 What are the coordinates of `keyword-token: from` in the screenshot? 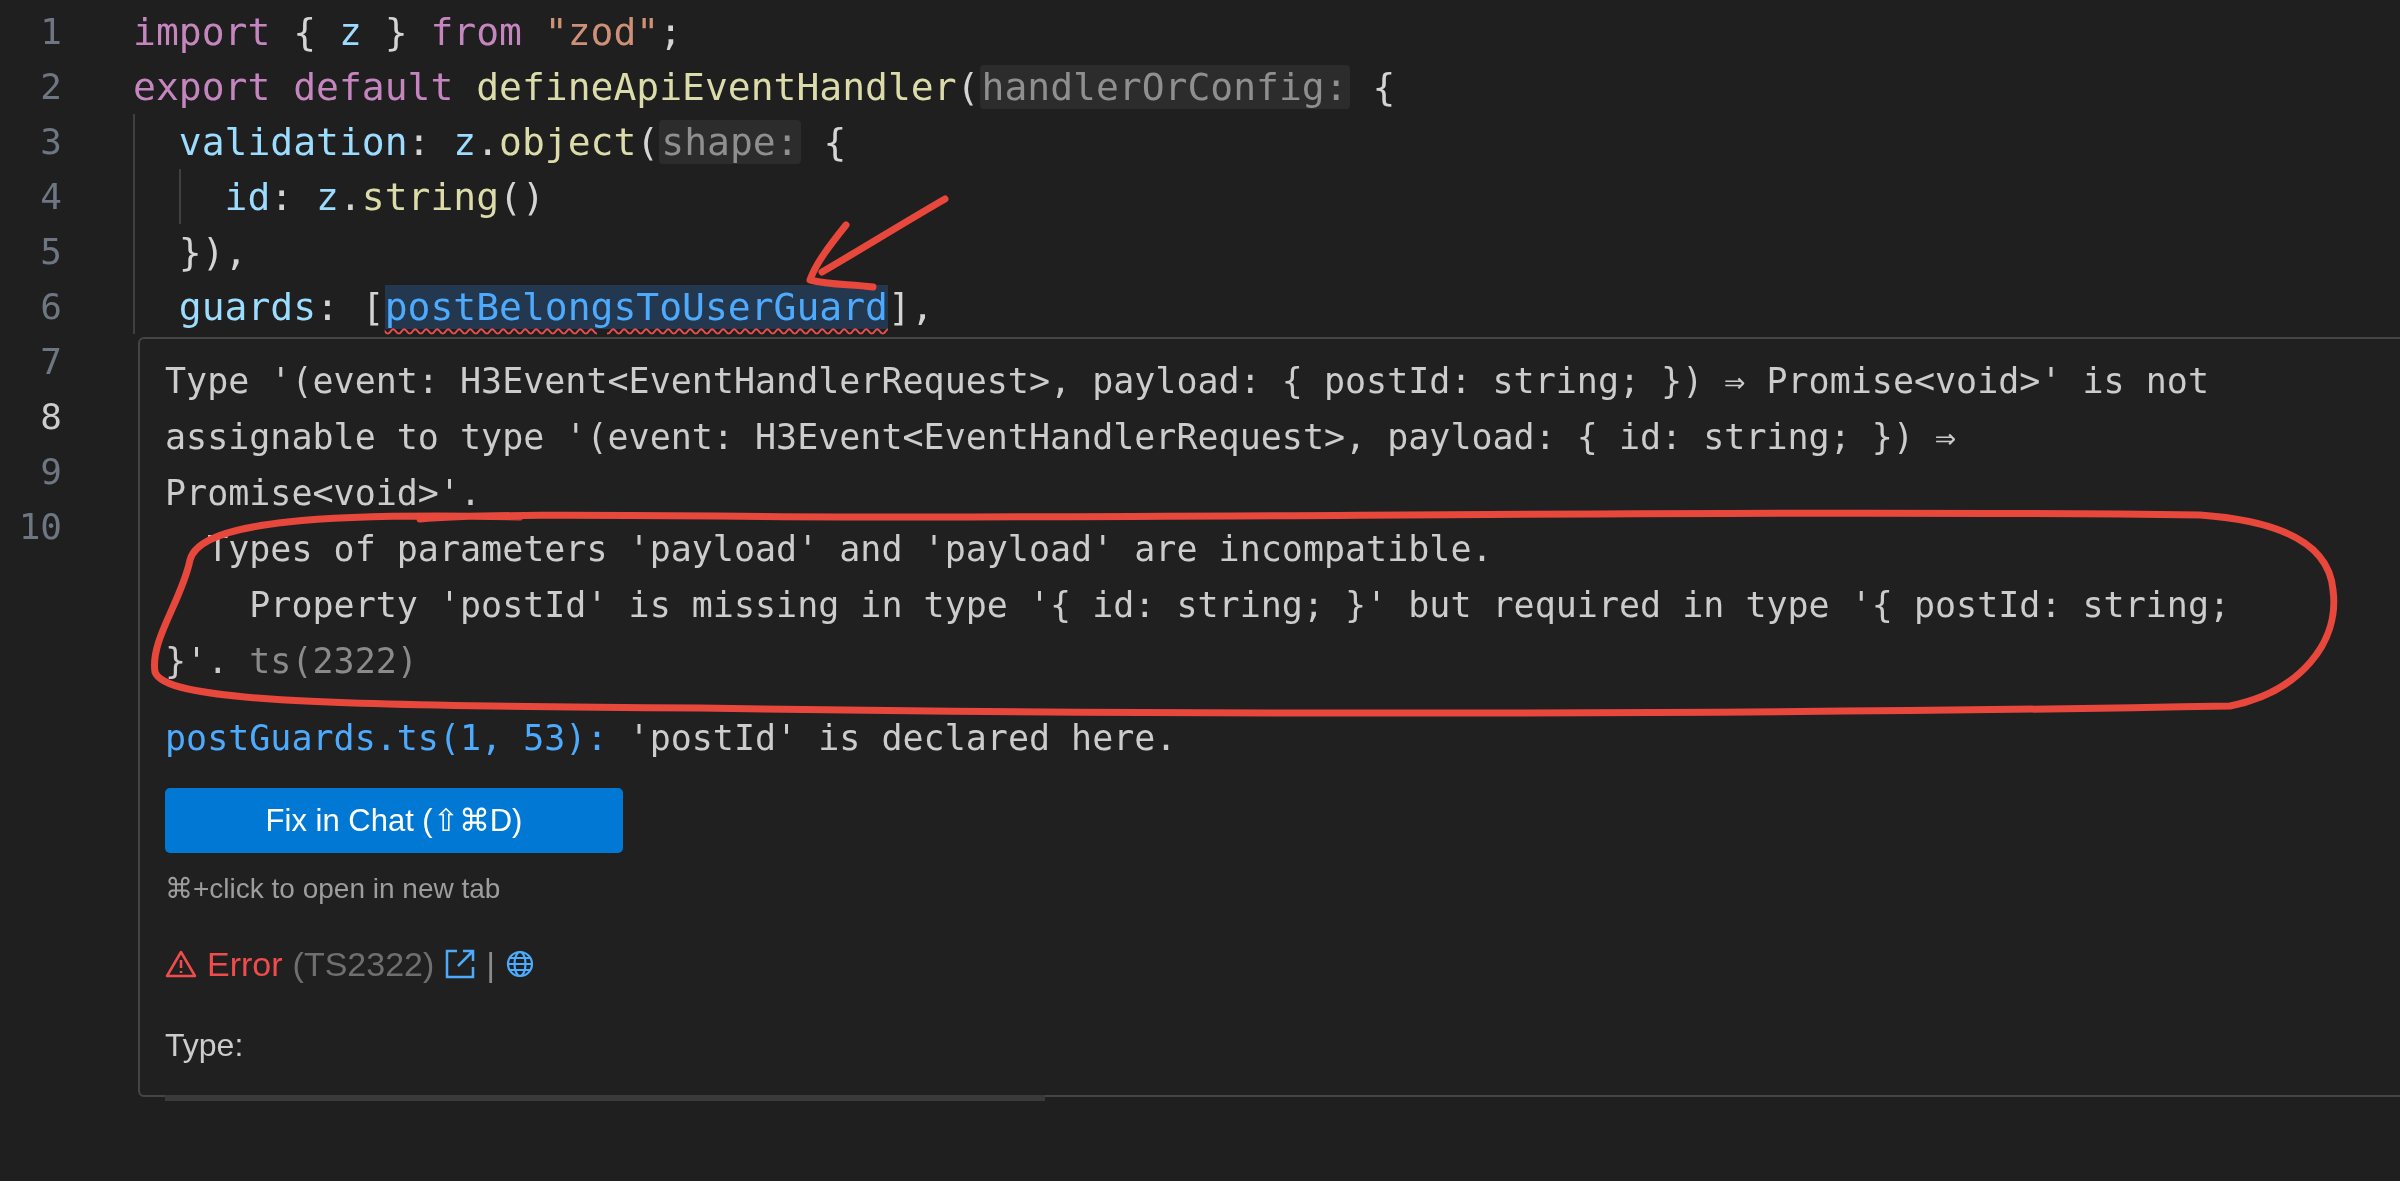 It's located at (476, 31).